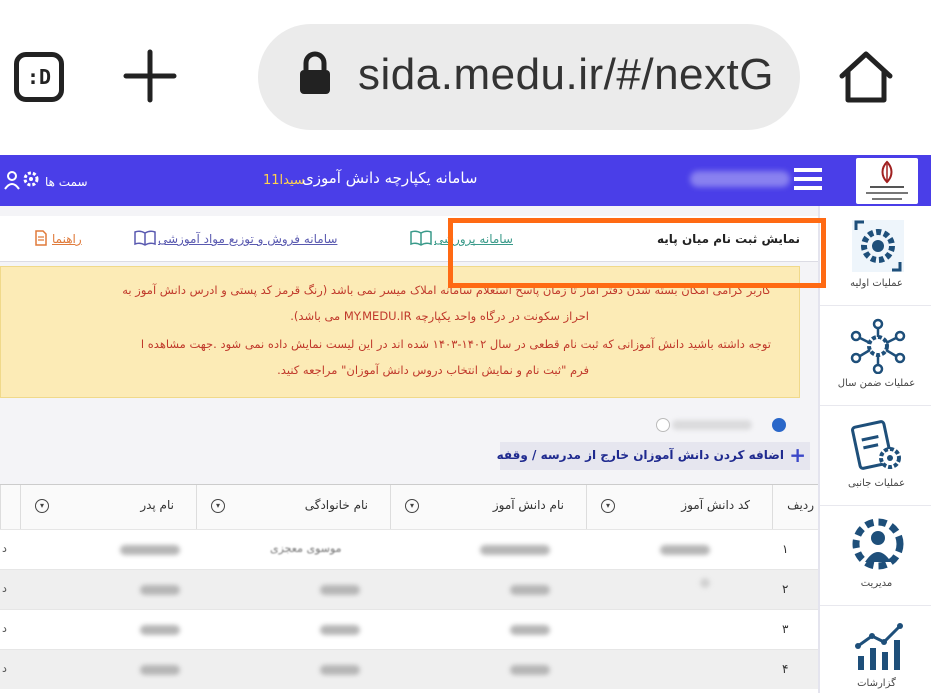 This screenshot has width=931, height=693. I want to click on sidebar-item-management: مدیریت, so click(875, 556).